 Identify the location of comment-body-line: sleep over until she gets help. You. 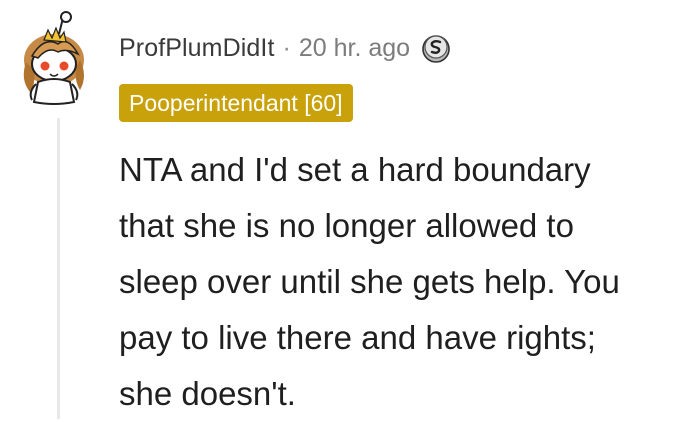
(369, 281).